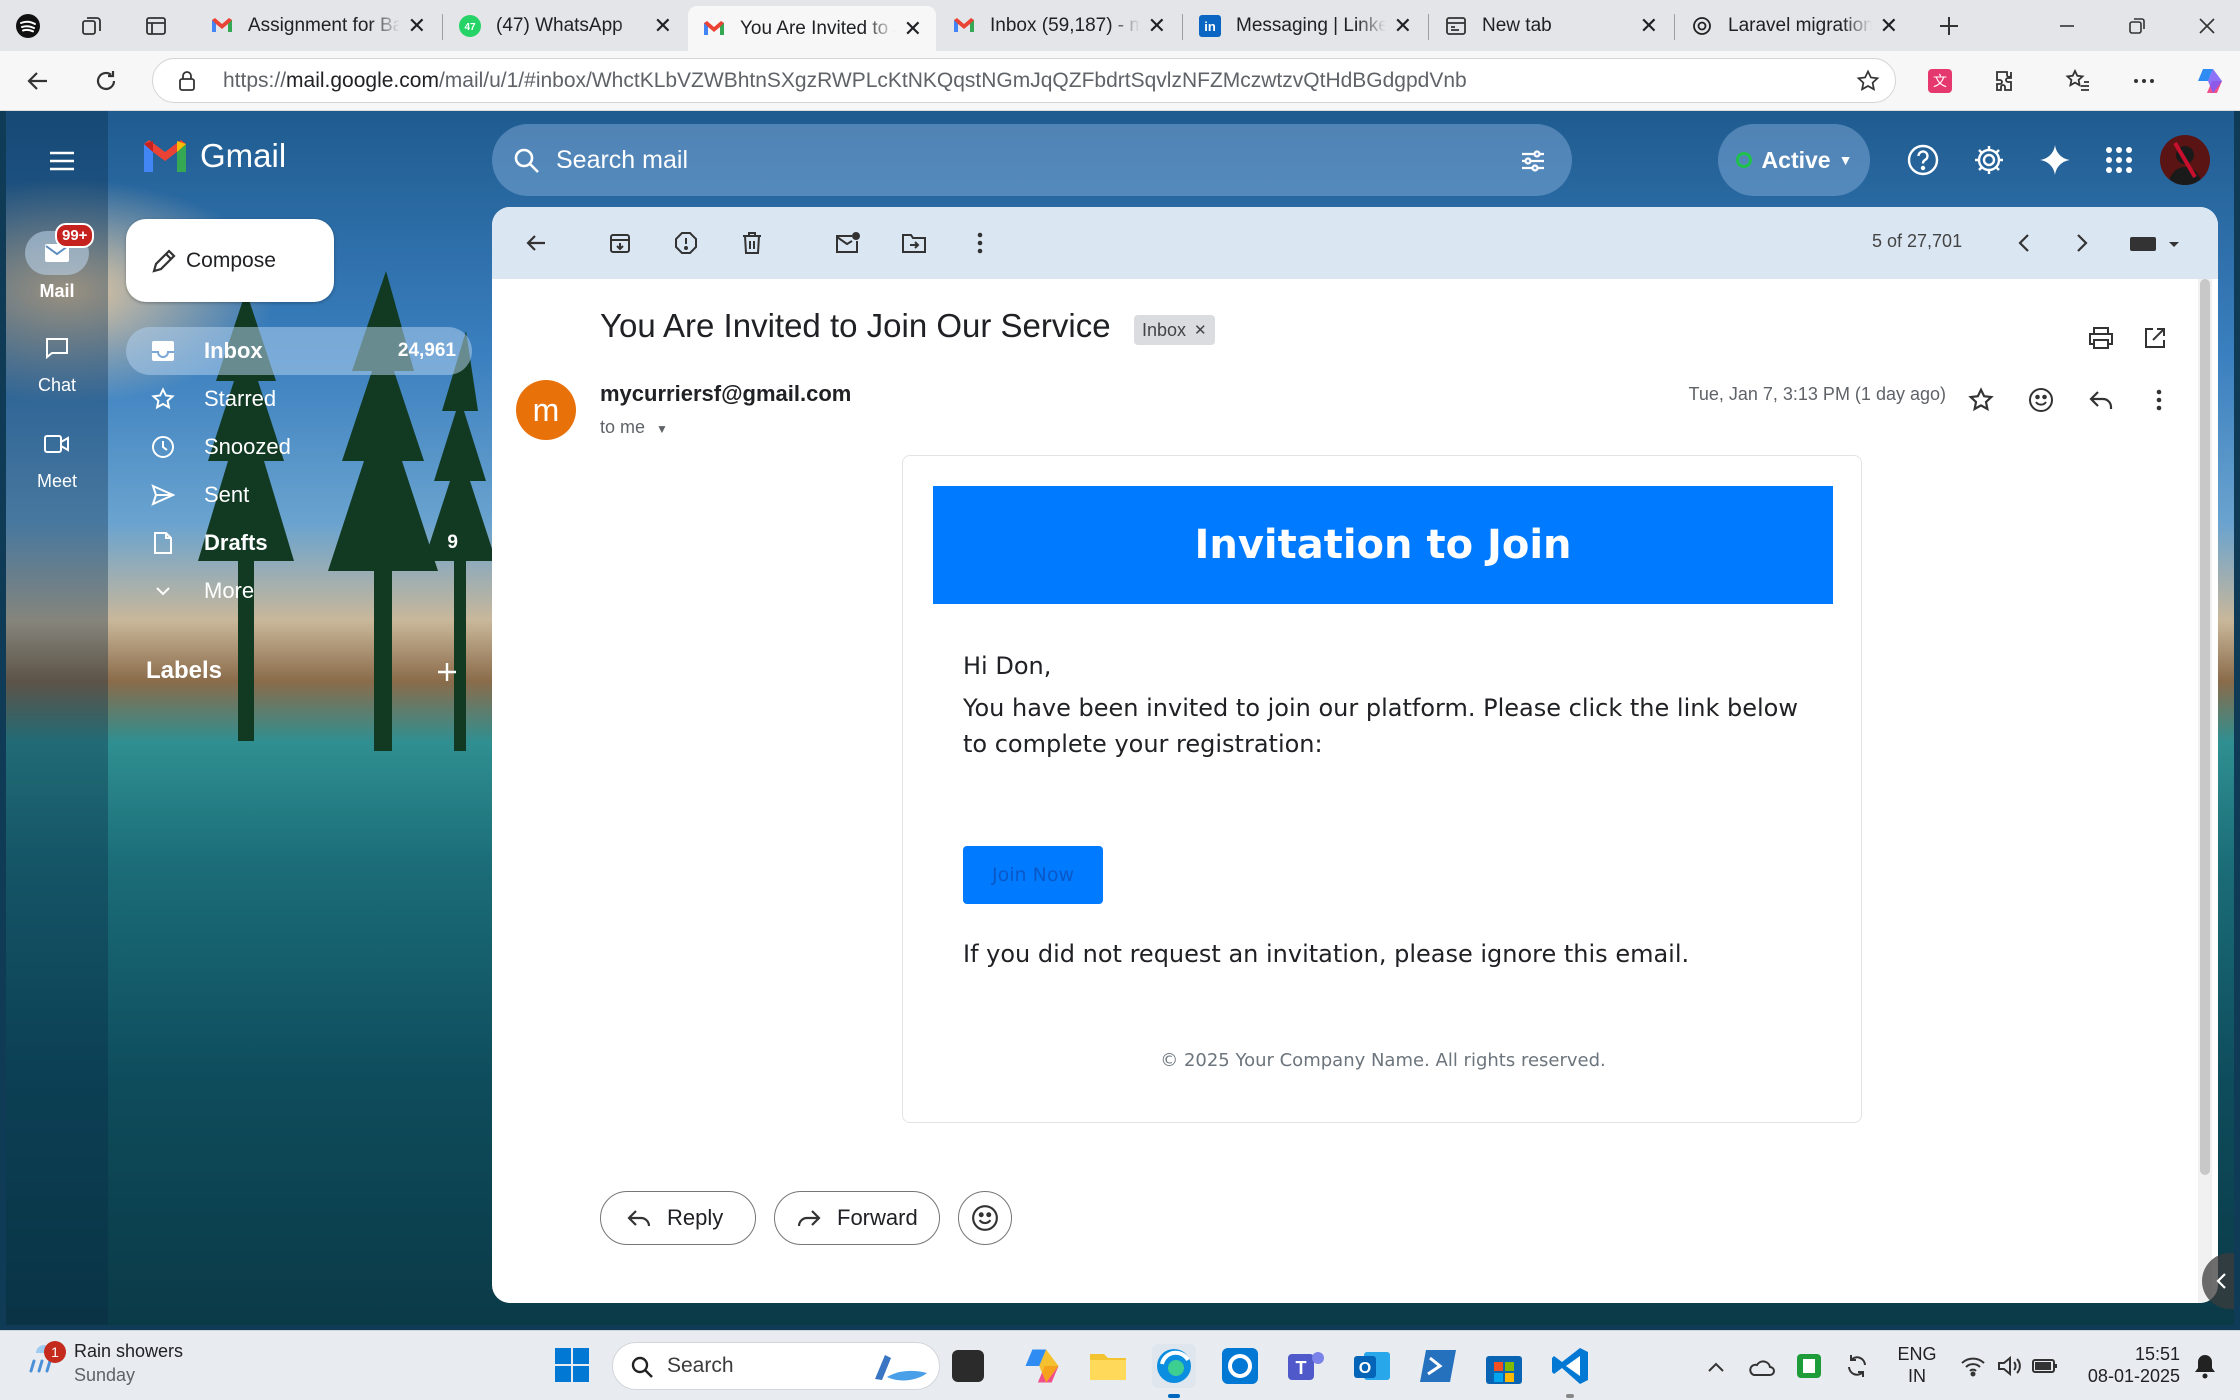 This screenshot has height=1400, width=2240. Describe the element at coordinates (2101, 400) in the screenshot. I see `reply-icon` at that location.